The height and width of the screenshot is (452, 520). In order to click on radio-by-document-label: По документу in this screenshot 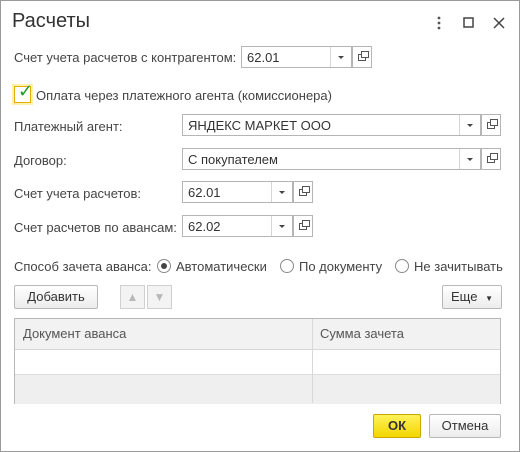, I will do `click(340, 266)`.